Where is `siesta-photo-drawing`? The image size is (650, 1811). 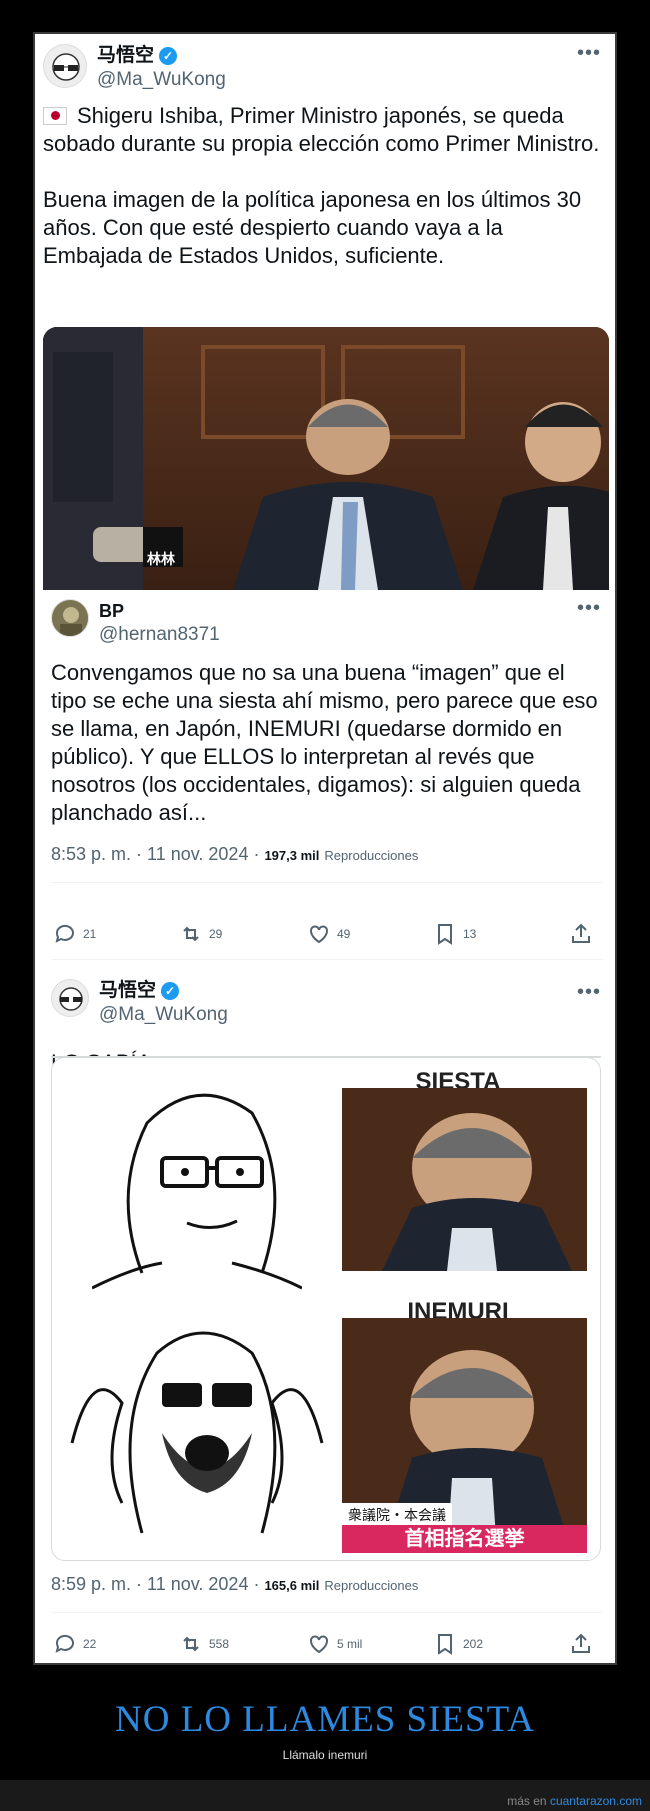 siesta-photo-drawing is located at coordinates (477, 1192).